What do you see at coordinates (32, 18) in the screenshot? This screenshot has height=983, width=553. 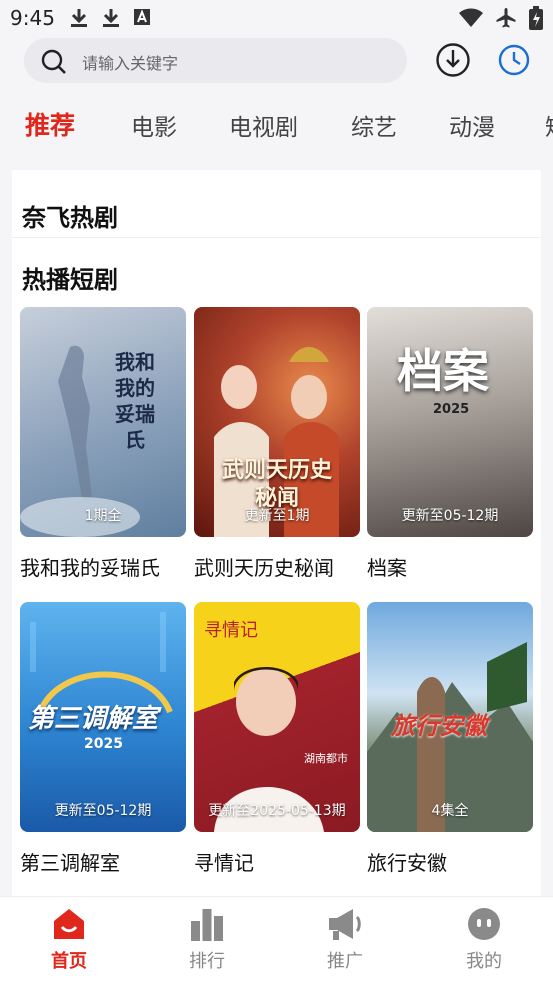 I see `status-time: 9:45` at bounding box center [32, 18].